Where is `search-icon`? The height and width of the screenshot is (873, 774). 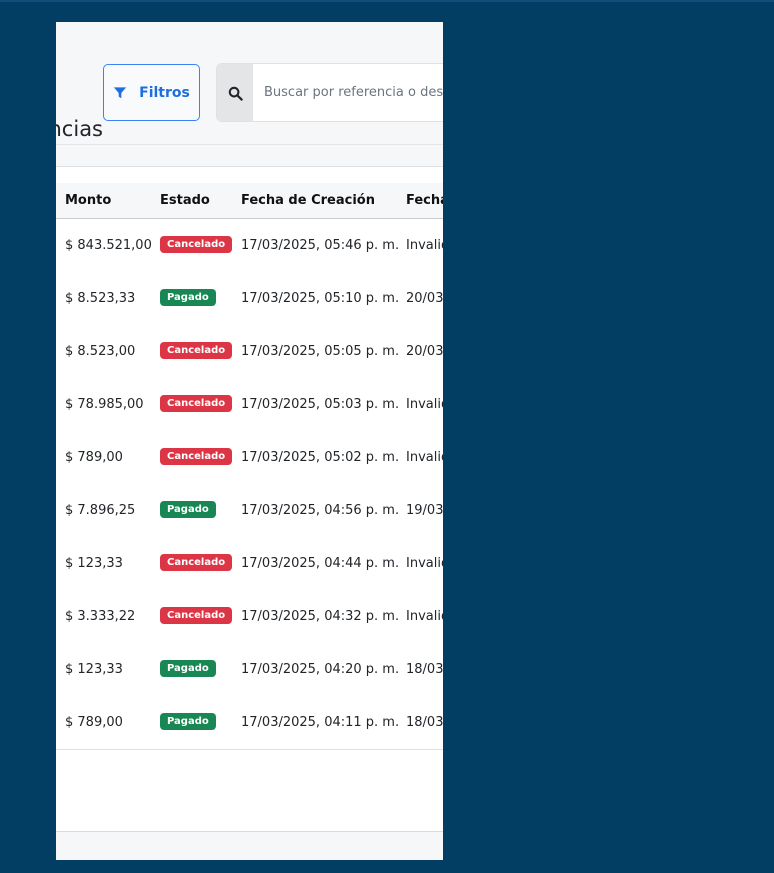
search-icon is located at coordinates (235, 93).